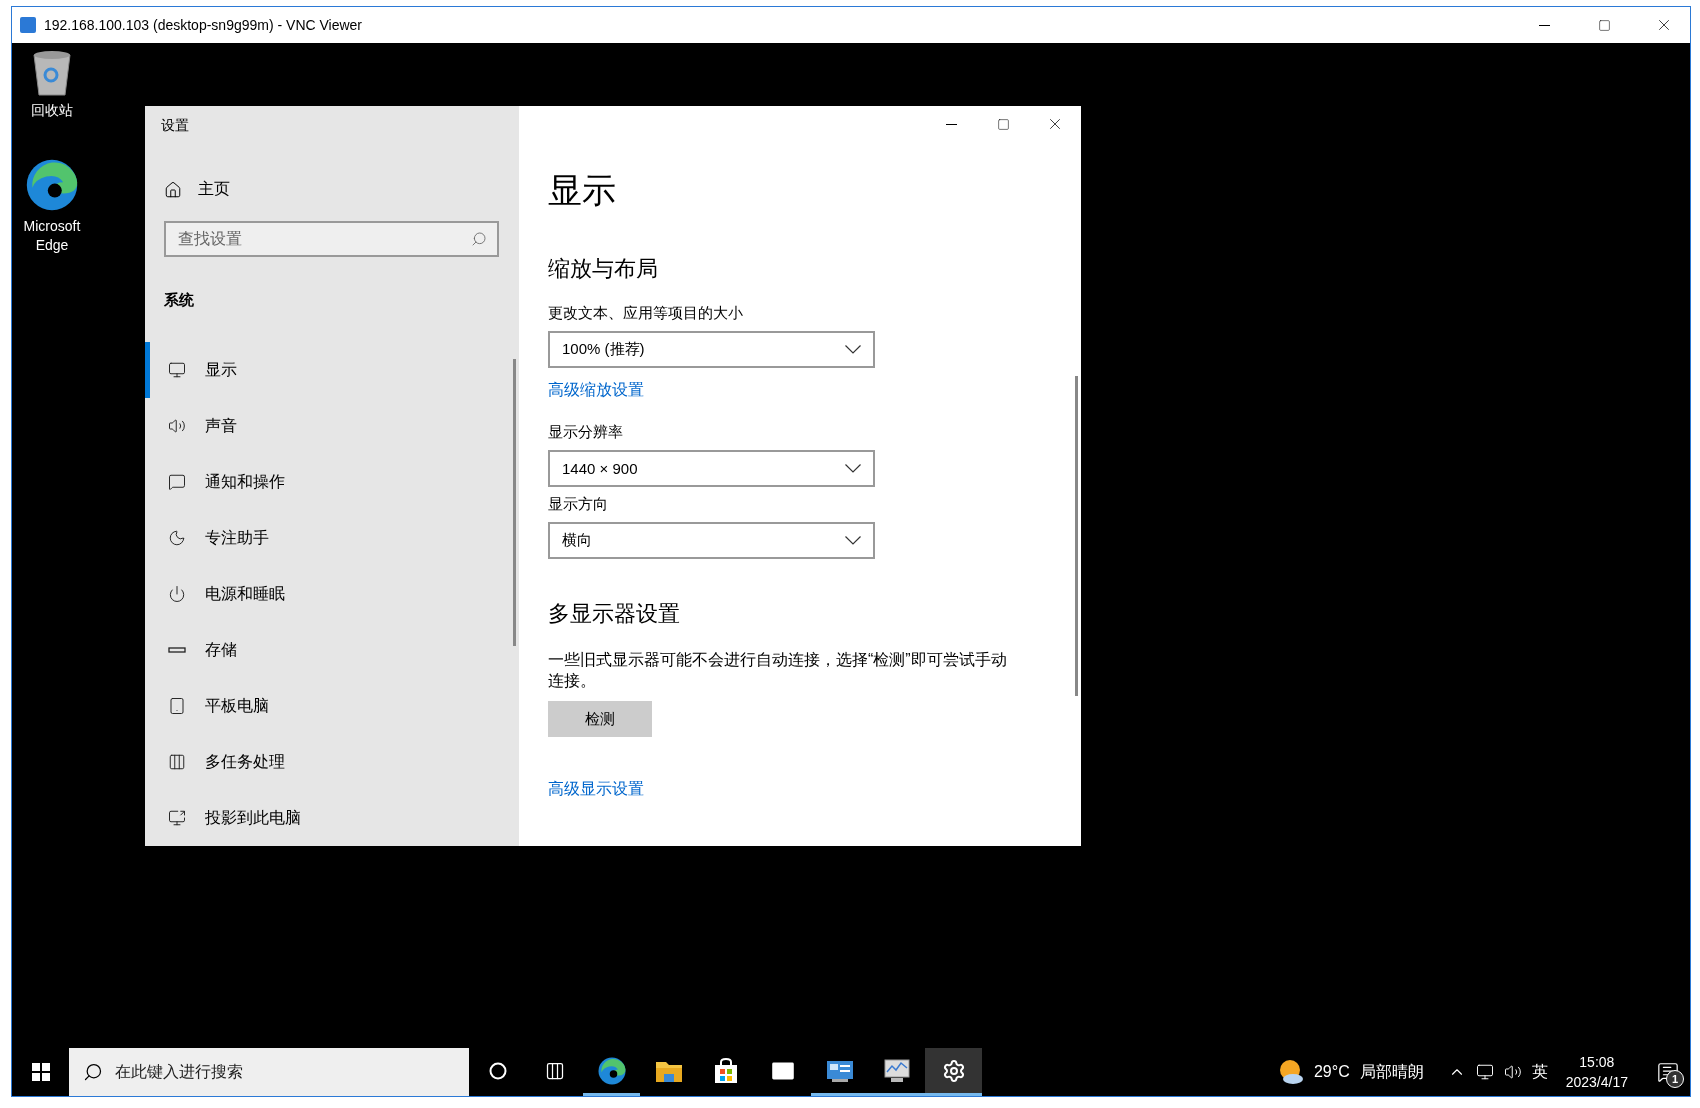  Describe the element at coordinates (497, 1070) in the screenshot. I see `circle-icon` at that location.